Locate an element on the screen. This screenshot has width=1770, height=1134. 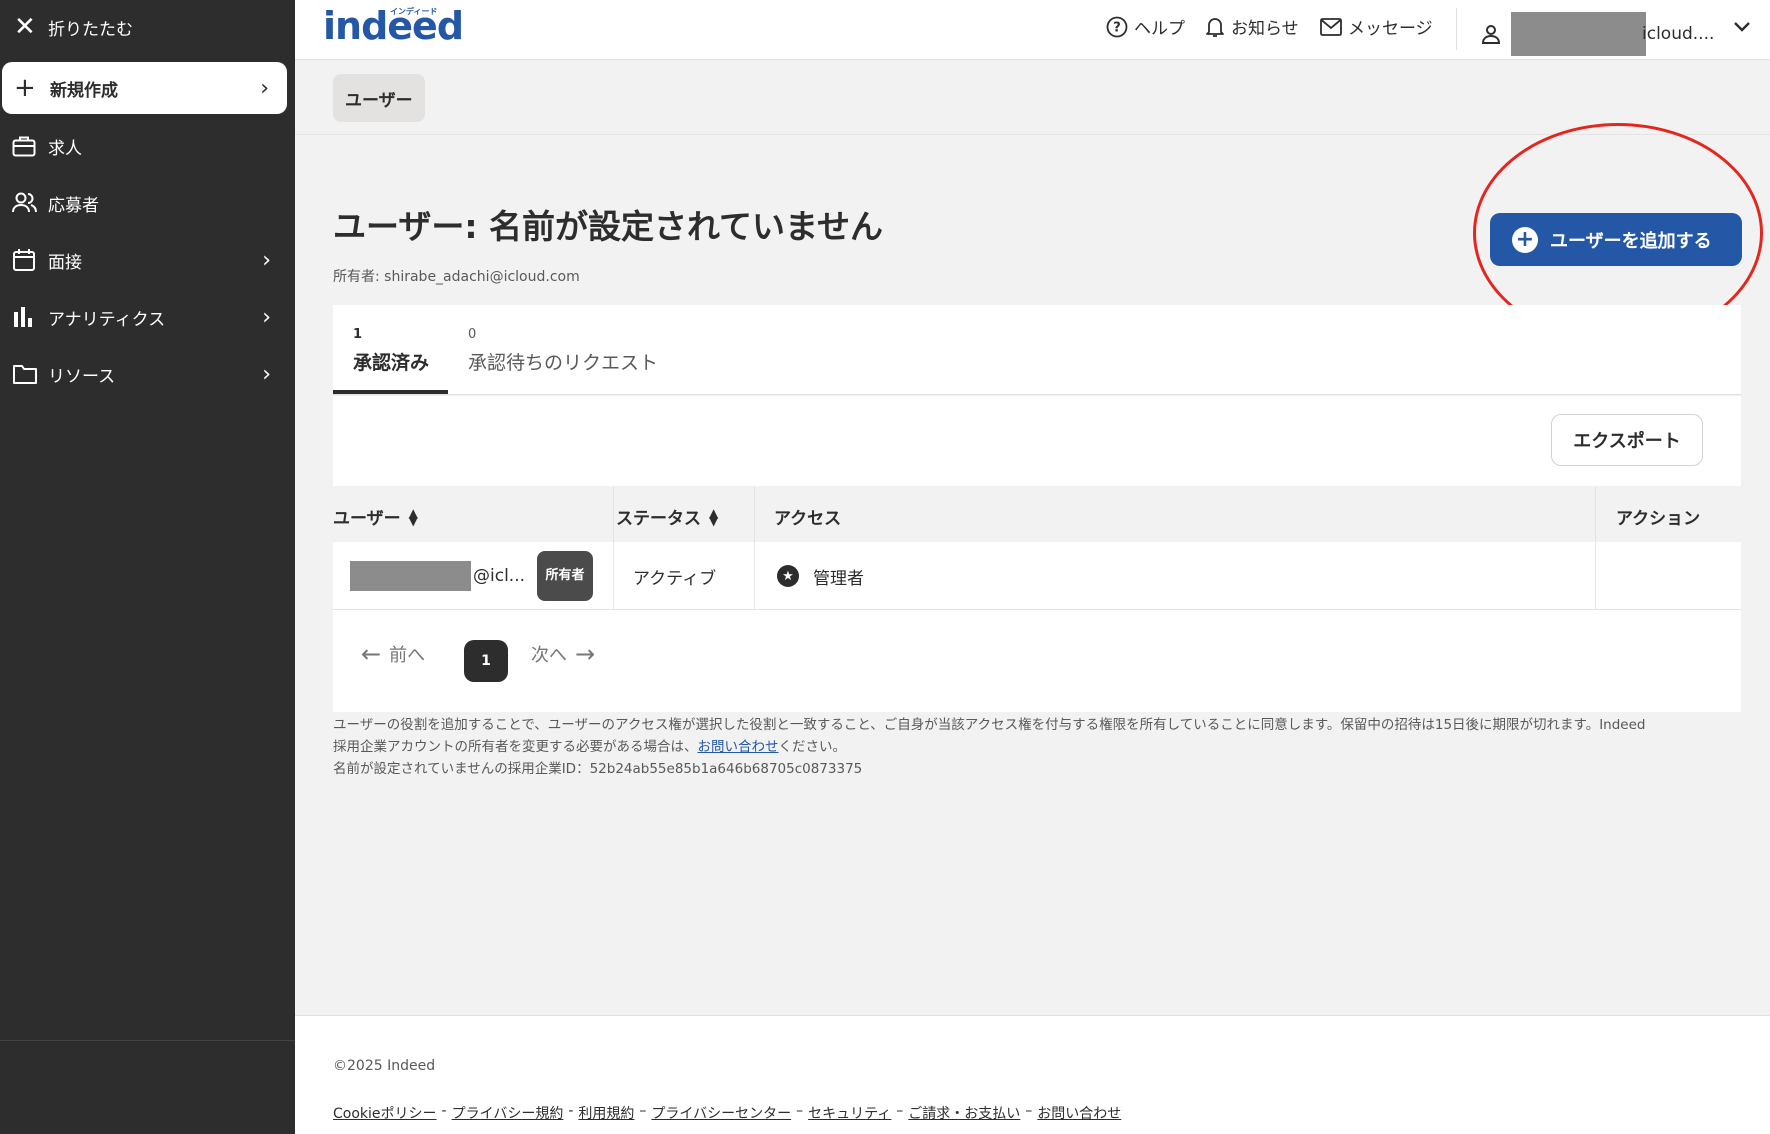
messages-link: メッセージ is located at coordinates (1376, 26).